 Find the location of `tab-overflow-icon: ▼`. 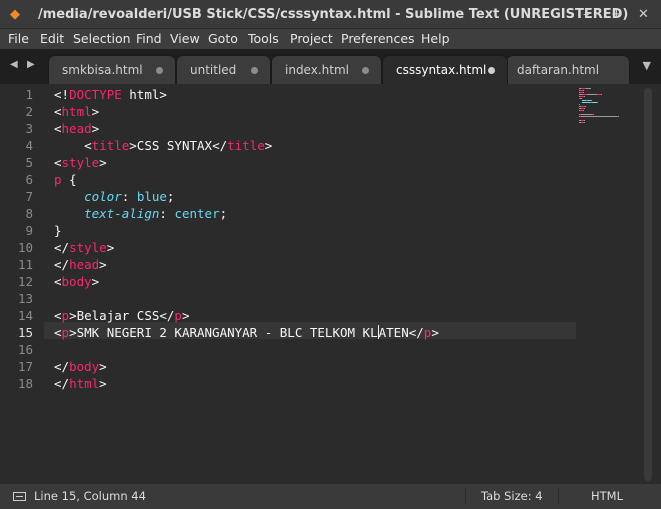

tab-overflow-icon: ▼ is located at coordinates (647, 65).